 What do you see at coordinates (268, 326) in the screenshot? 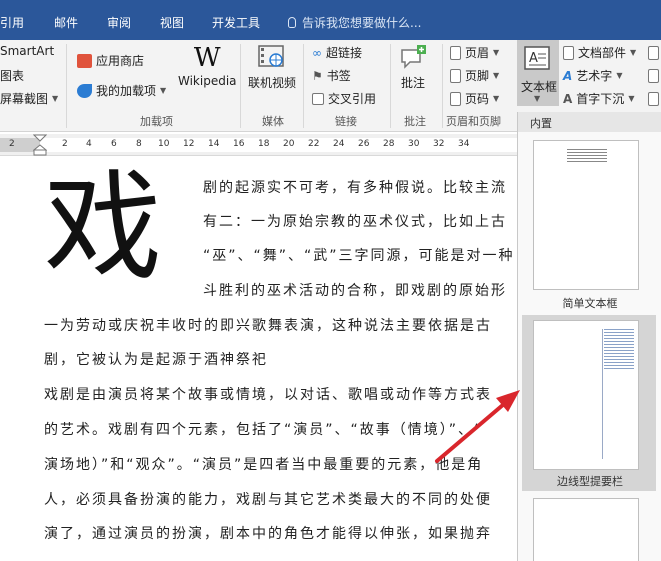
I see `paragraph-line: 一为劳动或庆祝丰收时的即兴歌舞表演，这种说法主要依据是古` at bounding box center [268, 326].